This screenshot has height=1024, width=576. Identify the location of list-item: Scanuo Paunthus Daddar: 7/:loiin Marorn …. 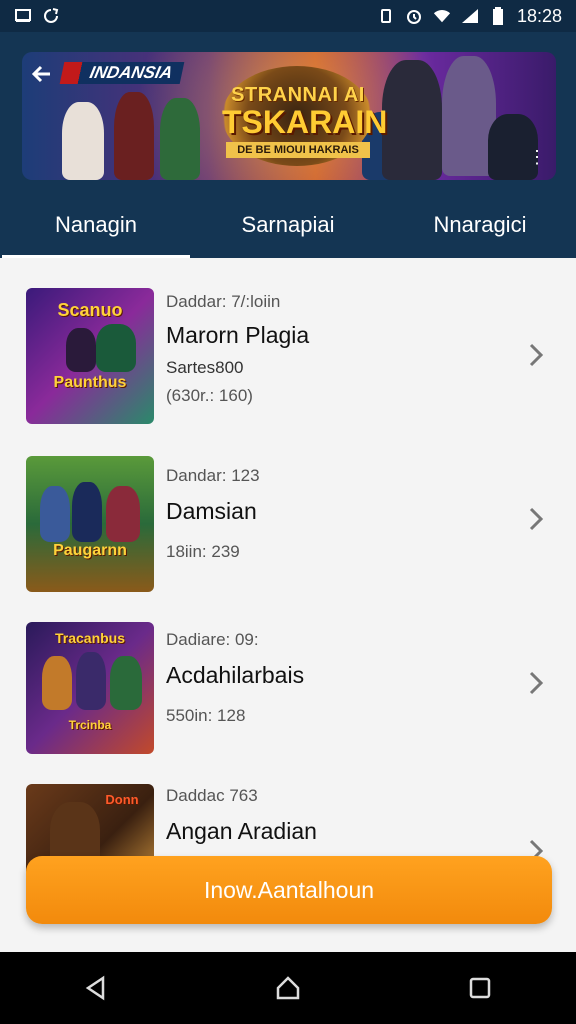
(288, 363).